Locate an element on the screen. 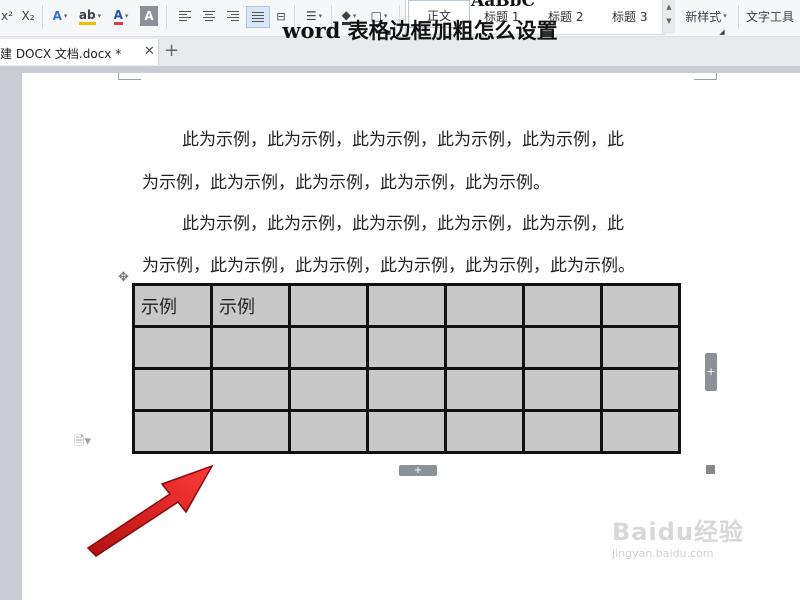 The image size is (800, 600). margin-corner-top-right is located at coordinates (705, 76).